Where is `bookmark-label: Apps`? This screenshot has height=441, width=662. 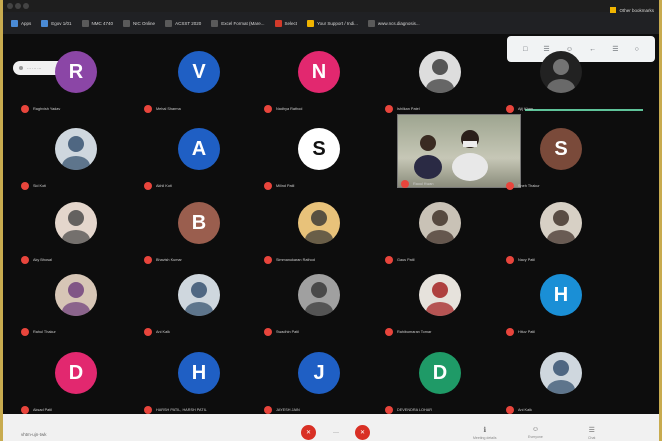 bookmark-label: Apps is located at coordinates (26, 23).